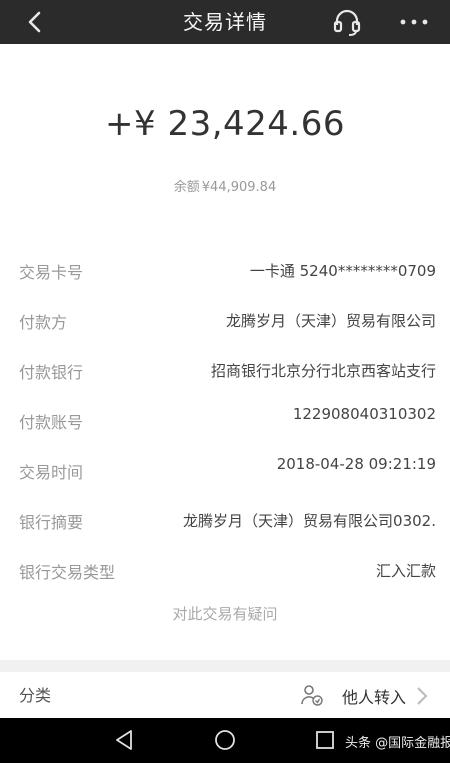 The width and height of the screenshot is (450, 763). Describe the element at coordinates (323, 371) in the screenshot. I see `payer-bank-value: 招商银行北京分行北京西客站支行` at that location.